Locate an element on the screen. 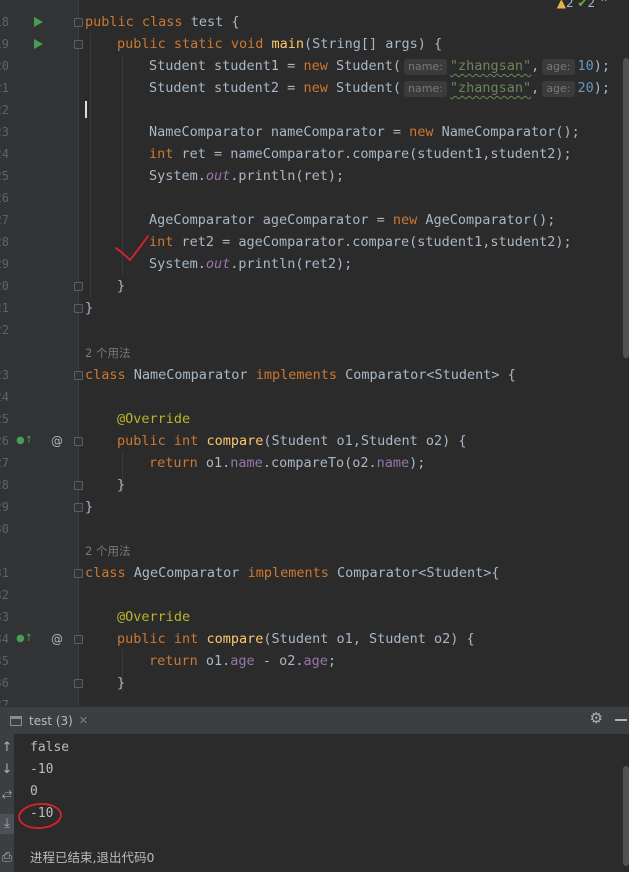 This screenshot has width=629, height=872. code-line: 32 is located at coordinates (314, 595).